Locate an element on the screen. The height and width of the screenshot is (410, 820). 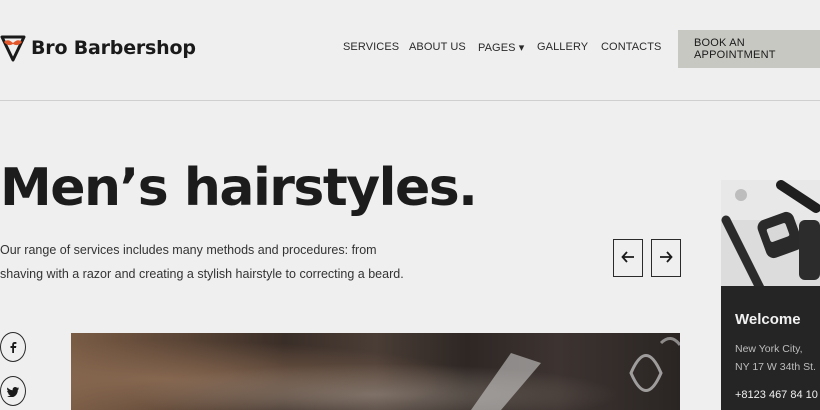
twitter-icon is located at coordinates (13, 391).